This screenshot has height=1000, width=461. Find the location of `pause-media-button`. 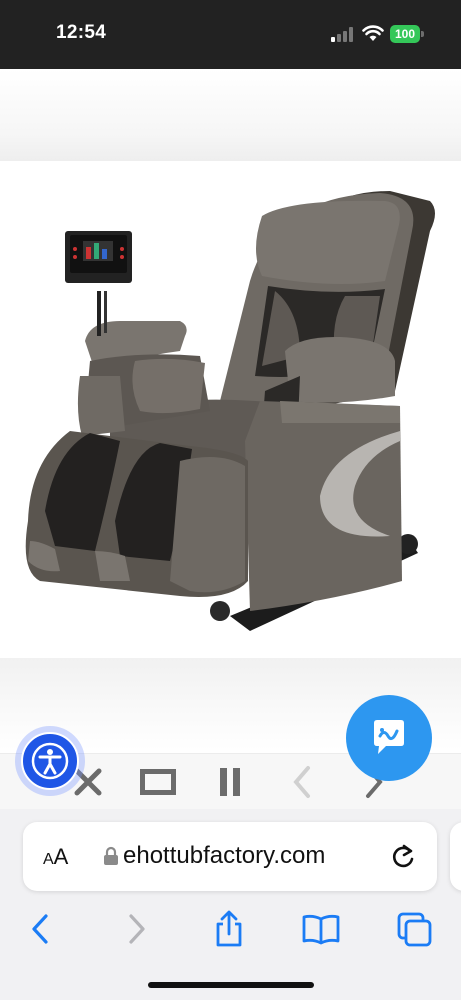

pause-media-button is located at coordinates (230, 782).